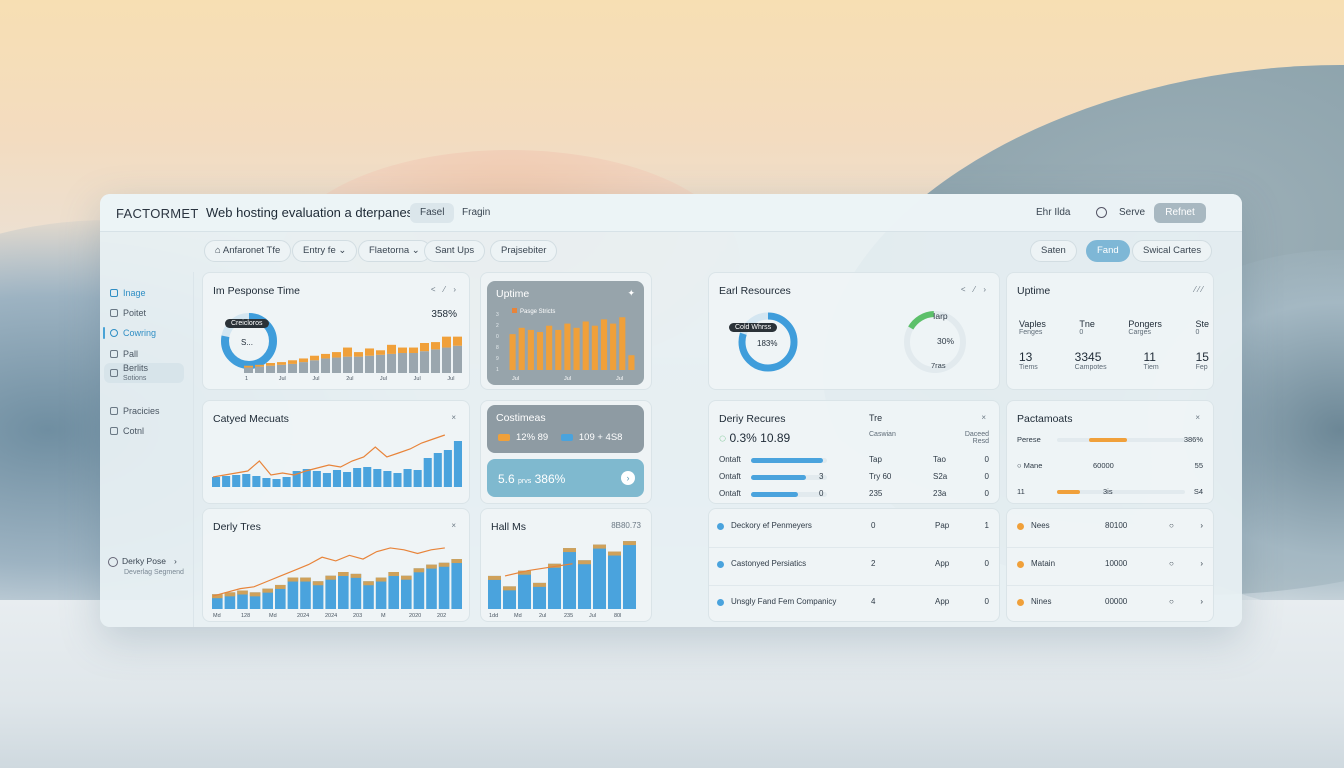 The height and width of the screenshot is (768, 1344). Describe the element at coordinates (1201, 367) in the screenshot. I see `stat-sub: Fep` at that location.